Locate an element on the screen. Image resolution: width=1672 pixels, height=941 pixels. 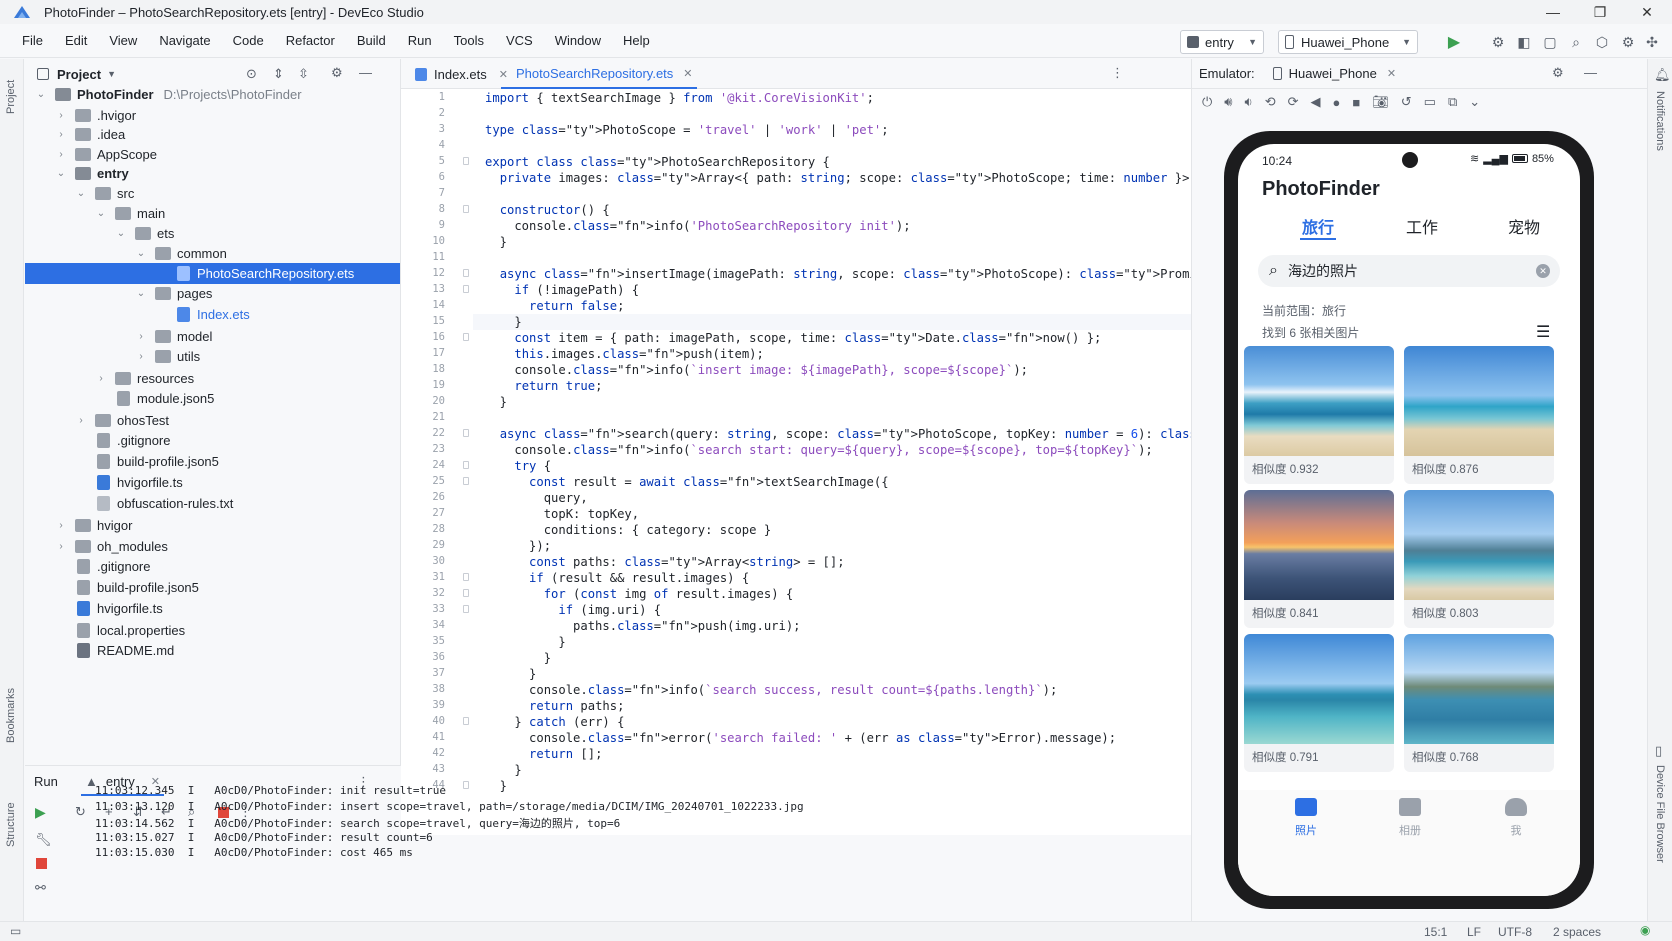
photo-card: 相似度 0.803 is located at coordinates (1479, 559).